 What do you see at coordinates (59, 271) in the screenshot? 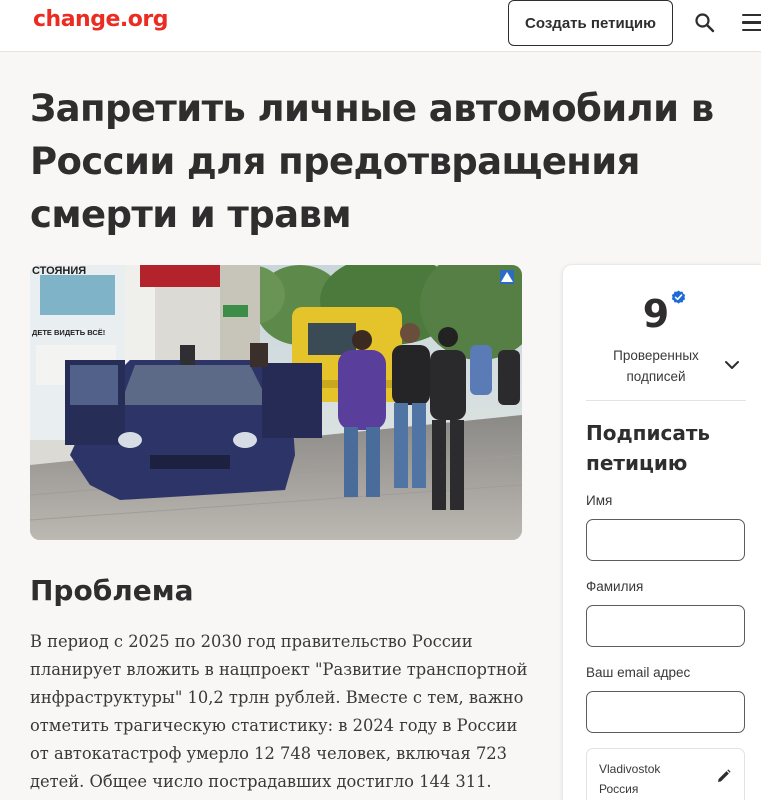
I see `store-sign-text: СТОЯНИЯ` at bounding box center [59, 271].